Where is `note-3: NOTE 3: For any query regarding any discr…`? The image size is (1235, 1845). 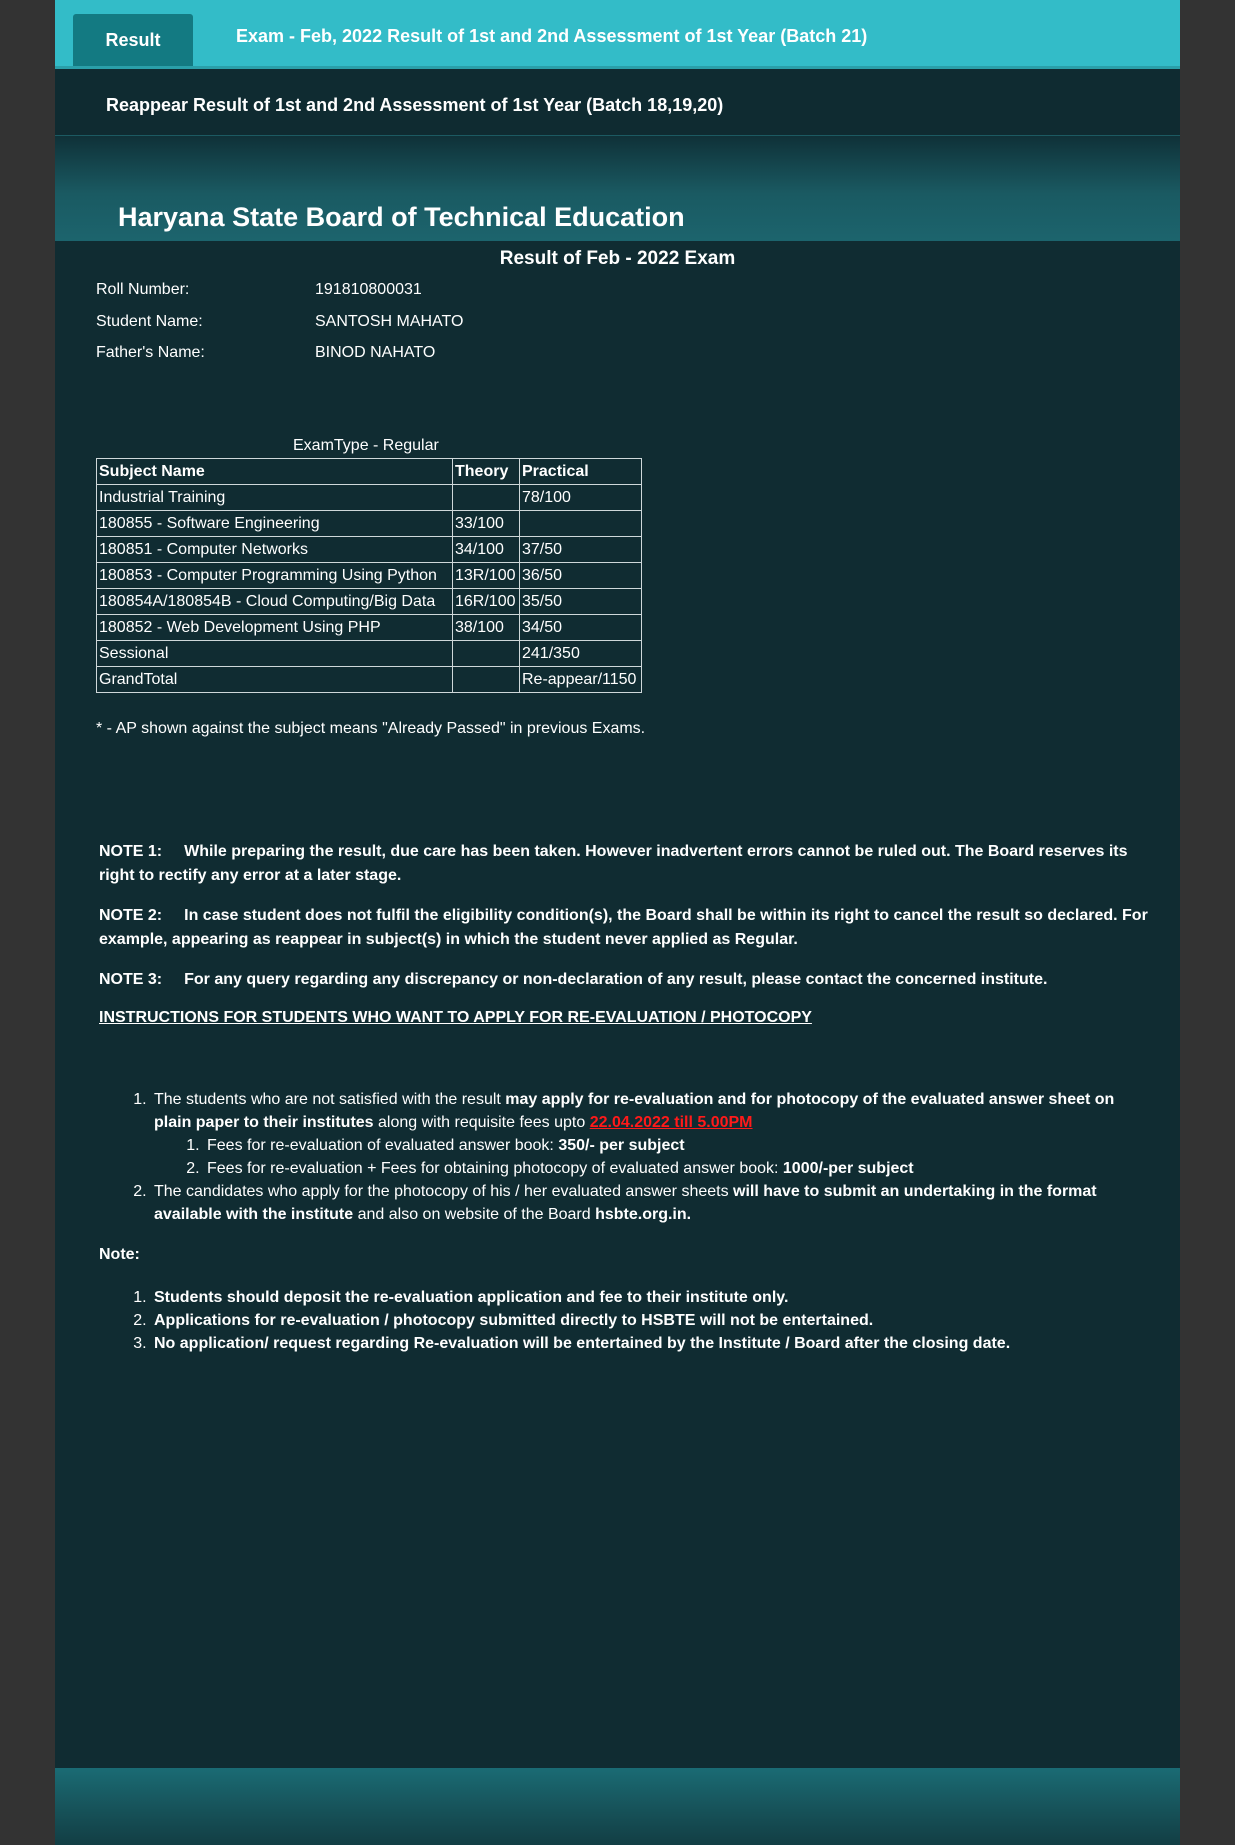 note-3: NOTE 3: For any query regarding any discr… is located at coordinates (631, 980).